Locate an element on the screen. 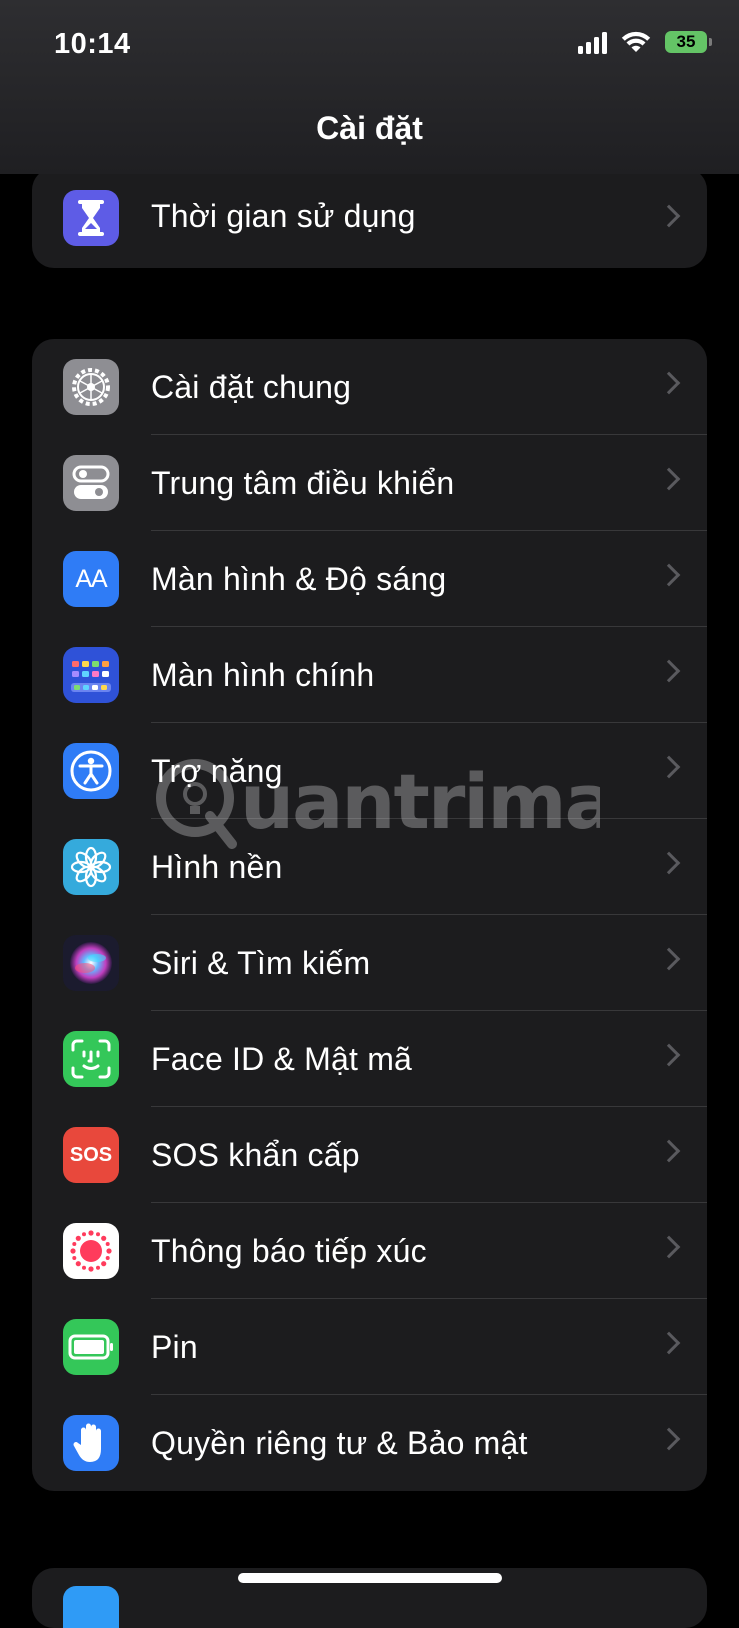  app-store-icon is located at coordinates (91, 1607).